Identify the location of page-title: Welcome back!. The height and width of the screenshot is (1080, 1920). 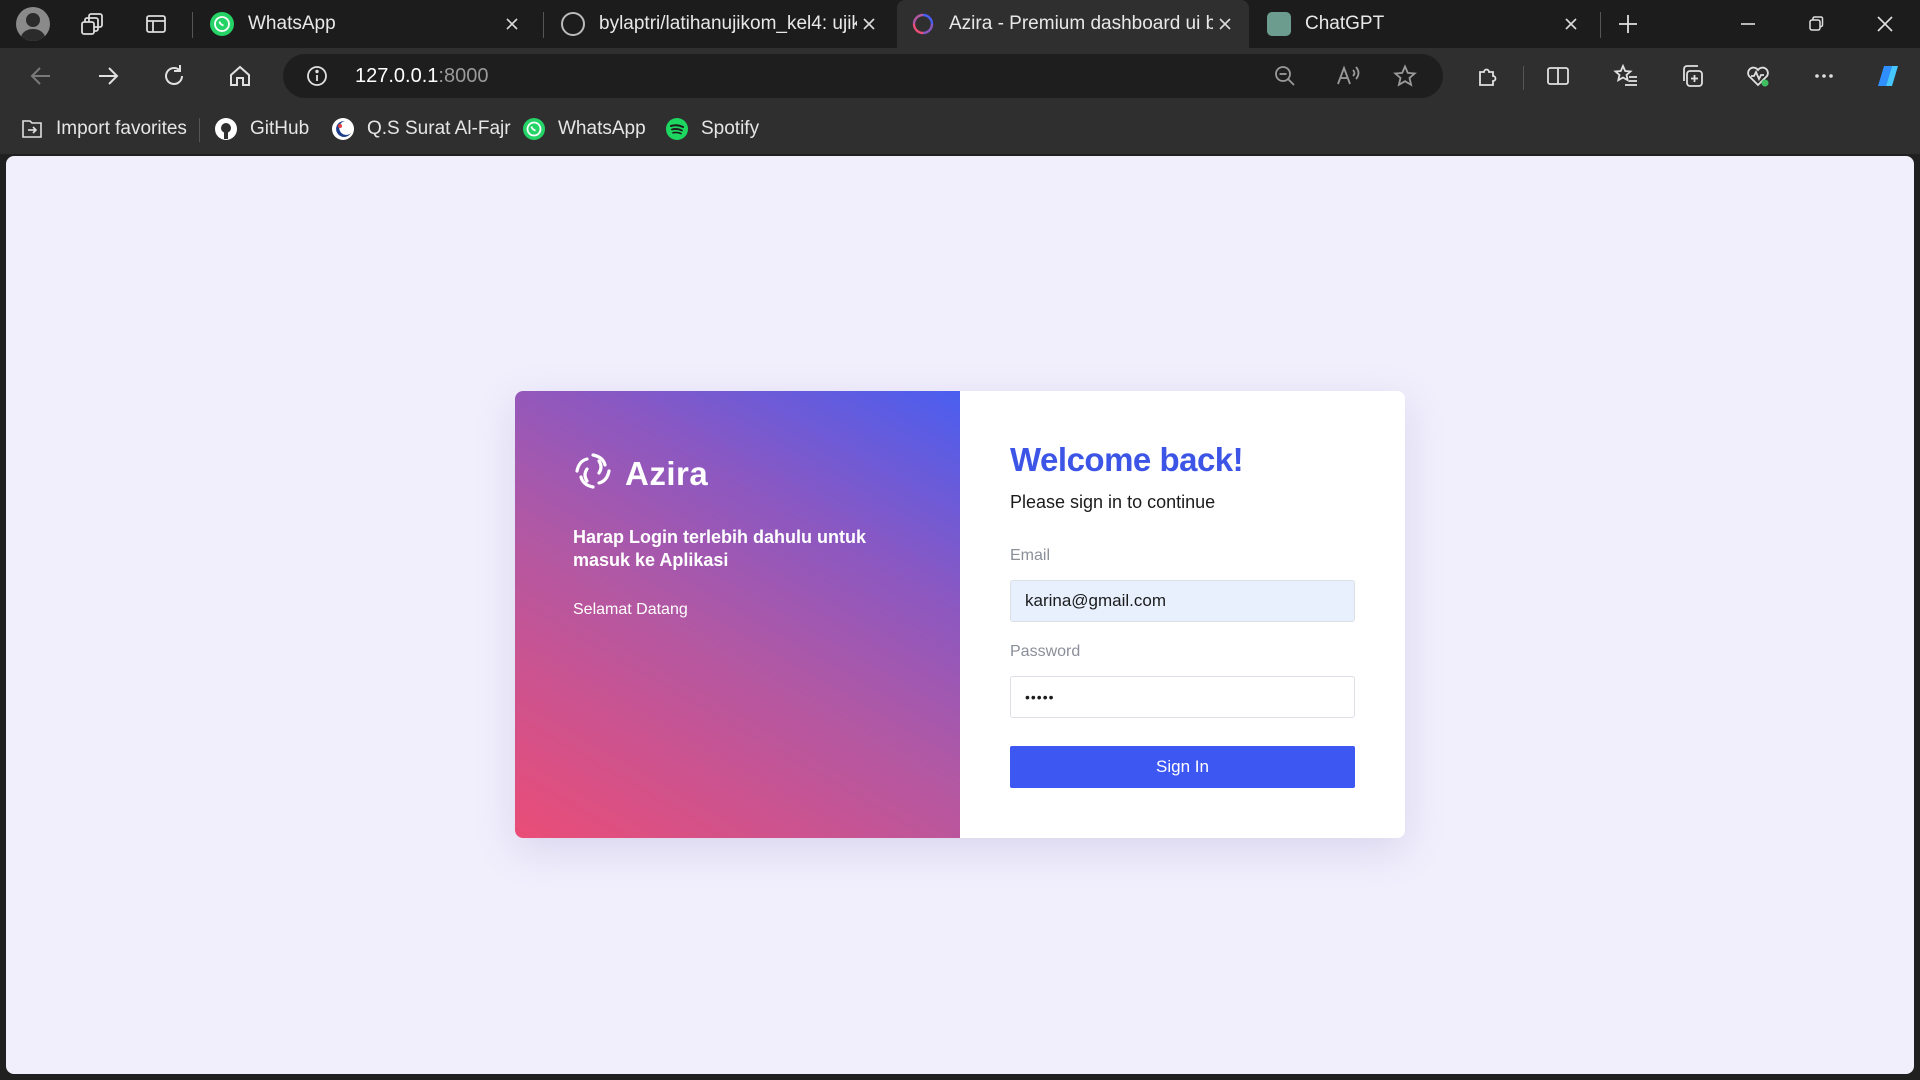
(1127, 459).